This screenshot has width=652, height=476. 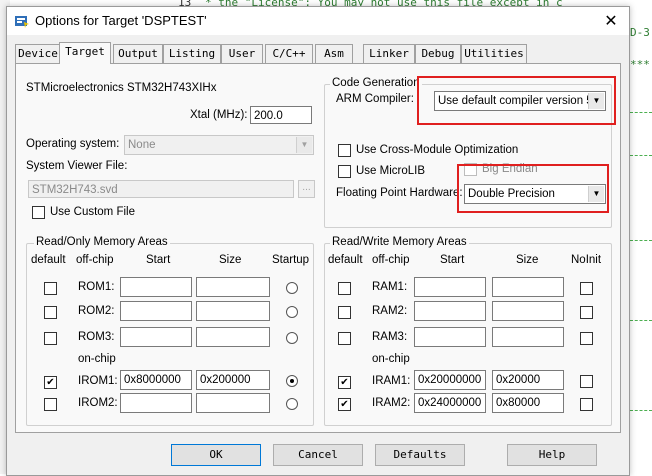 I want to click on fpu-highlight-box, so click(x=533, y=188).